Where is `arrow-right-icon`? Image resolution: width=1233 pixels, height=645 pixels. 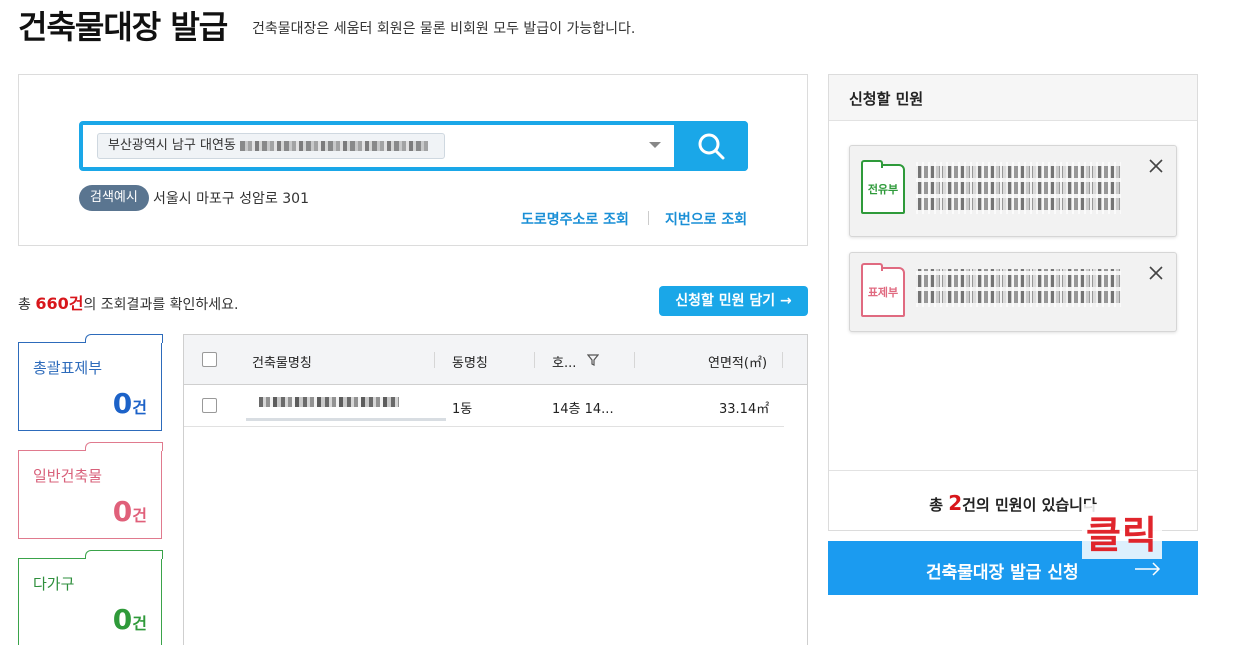 arrow-right-icon is located at coordinates (1148, 571).